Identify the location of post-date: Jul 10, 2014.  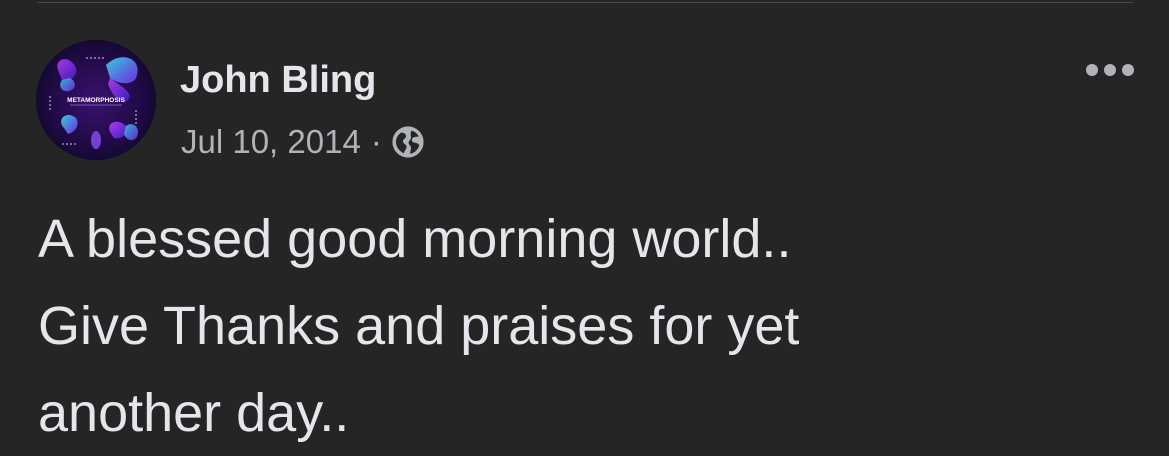
(271, 142).